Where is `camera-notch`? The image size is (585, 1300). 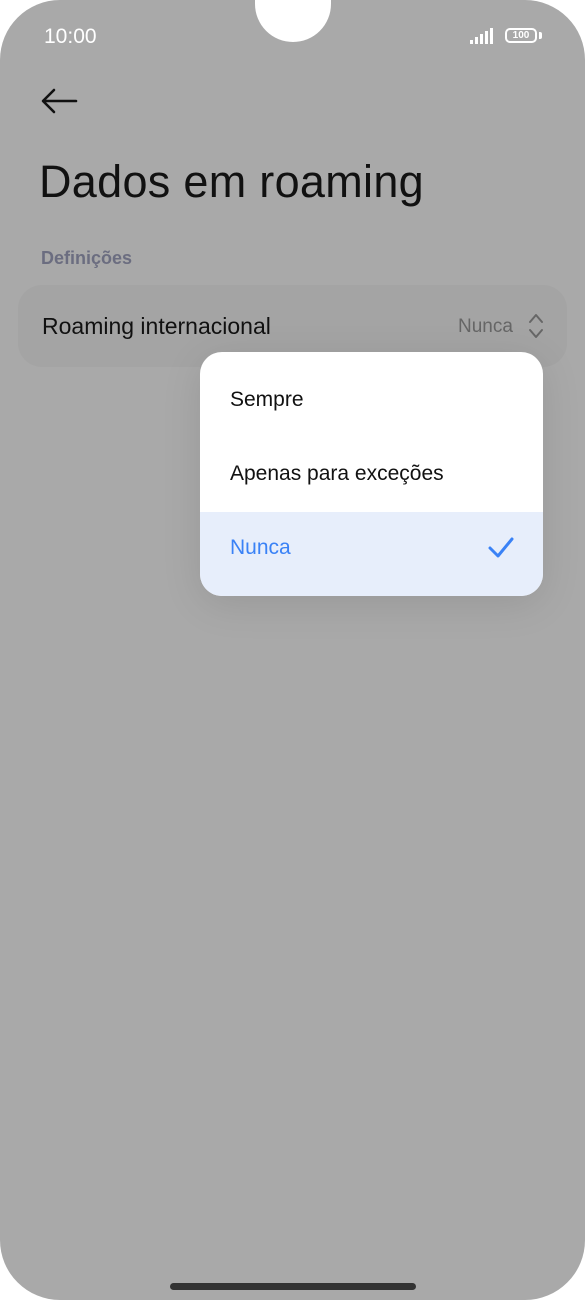
camera-notch is located at coordinates (293, 21).